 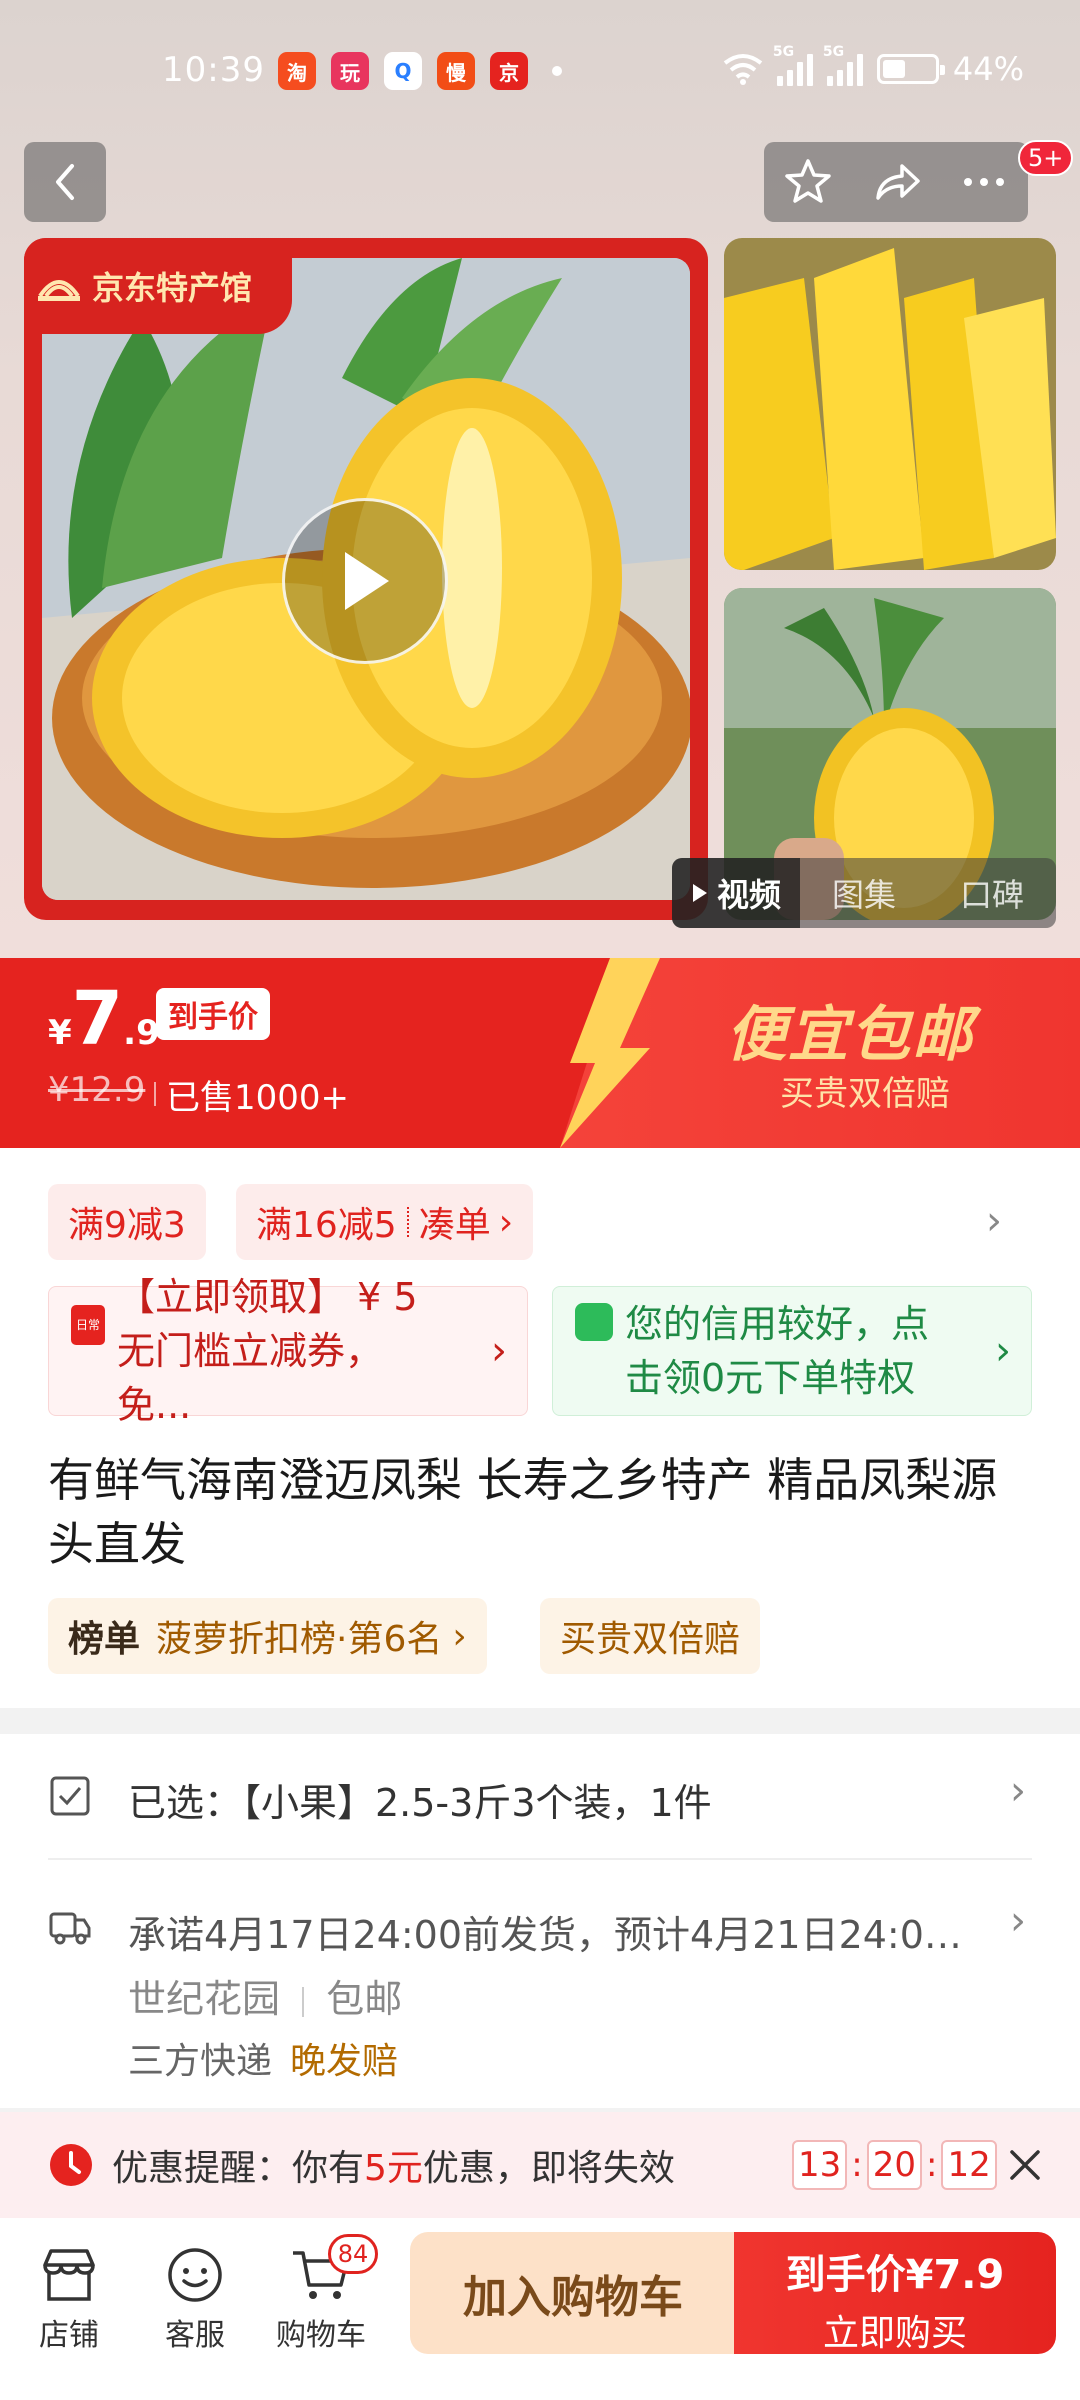 I want to click on tab-video-label: 视频, so click(x=748, y=895).